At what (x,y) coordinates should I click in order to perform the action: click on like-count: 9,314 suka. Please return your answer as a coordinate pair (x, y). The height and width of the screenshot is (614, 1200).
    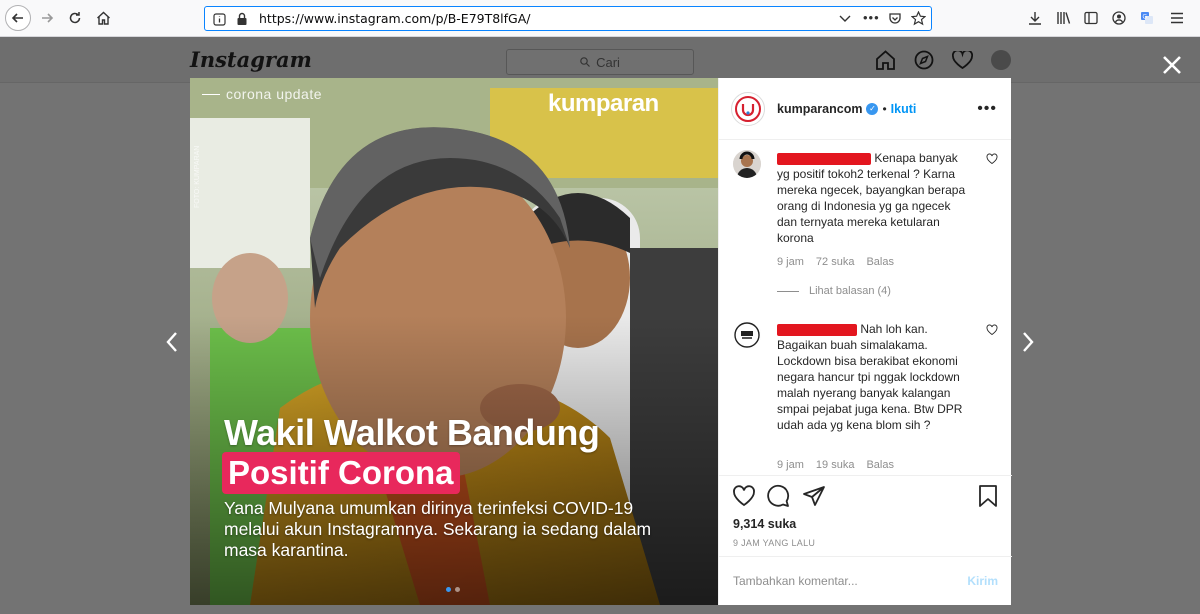
    Looking at the image, I should click on (764, 524).